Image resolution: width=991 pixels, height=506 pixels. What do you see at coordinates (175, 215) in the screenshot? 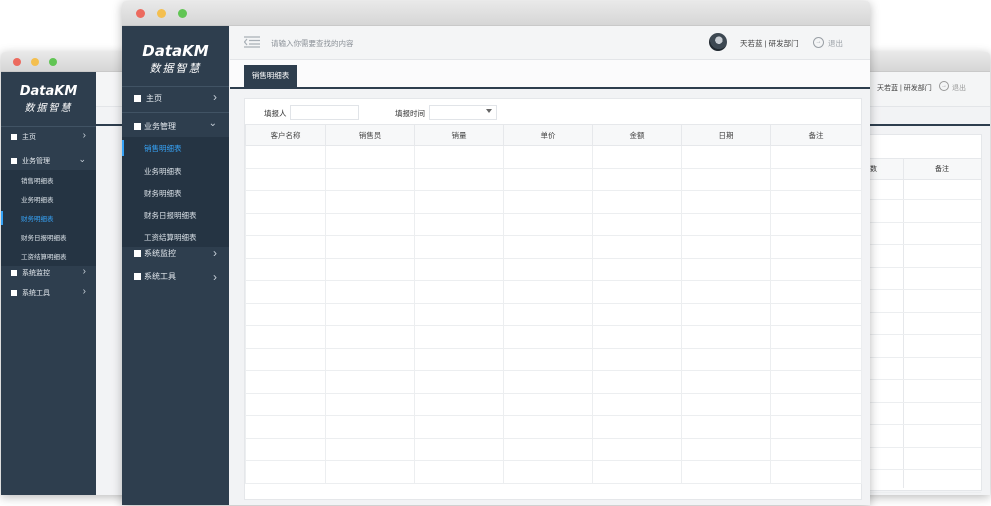
I see `front-submenu-item-3: 财务日报明细表` at bounding box center [175, 215].